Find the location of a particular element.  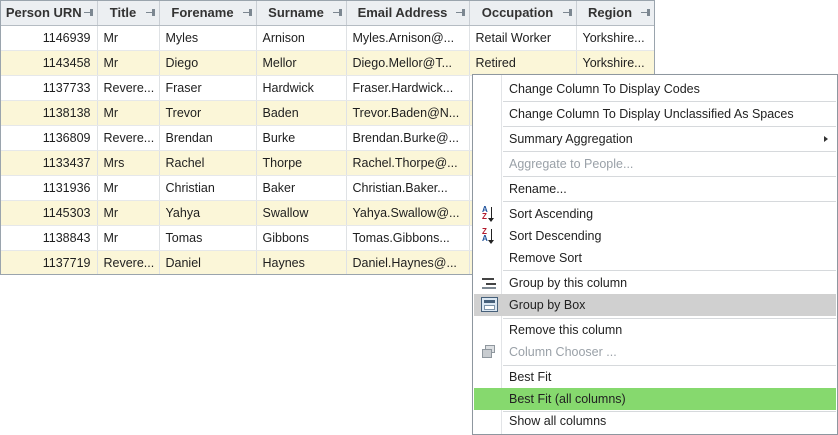

menu-item-best-fit: Best Fit is located at coordinates (655, 377).